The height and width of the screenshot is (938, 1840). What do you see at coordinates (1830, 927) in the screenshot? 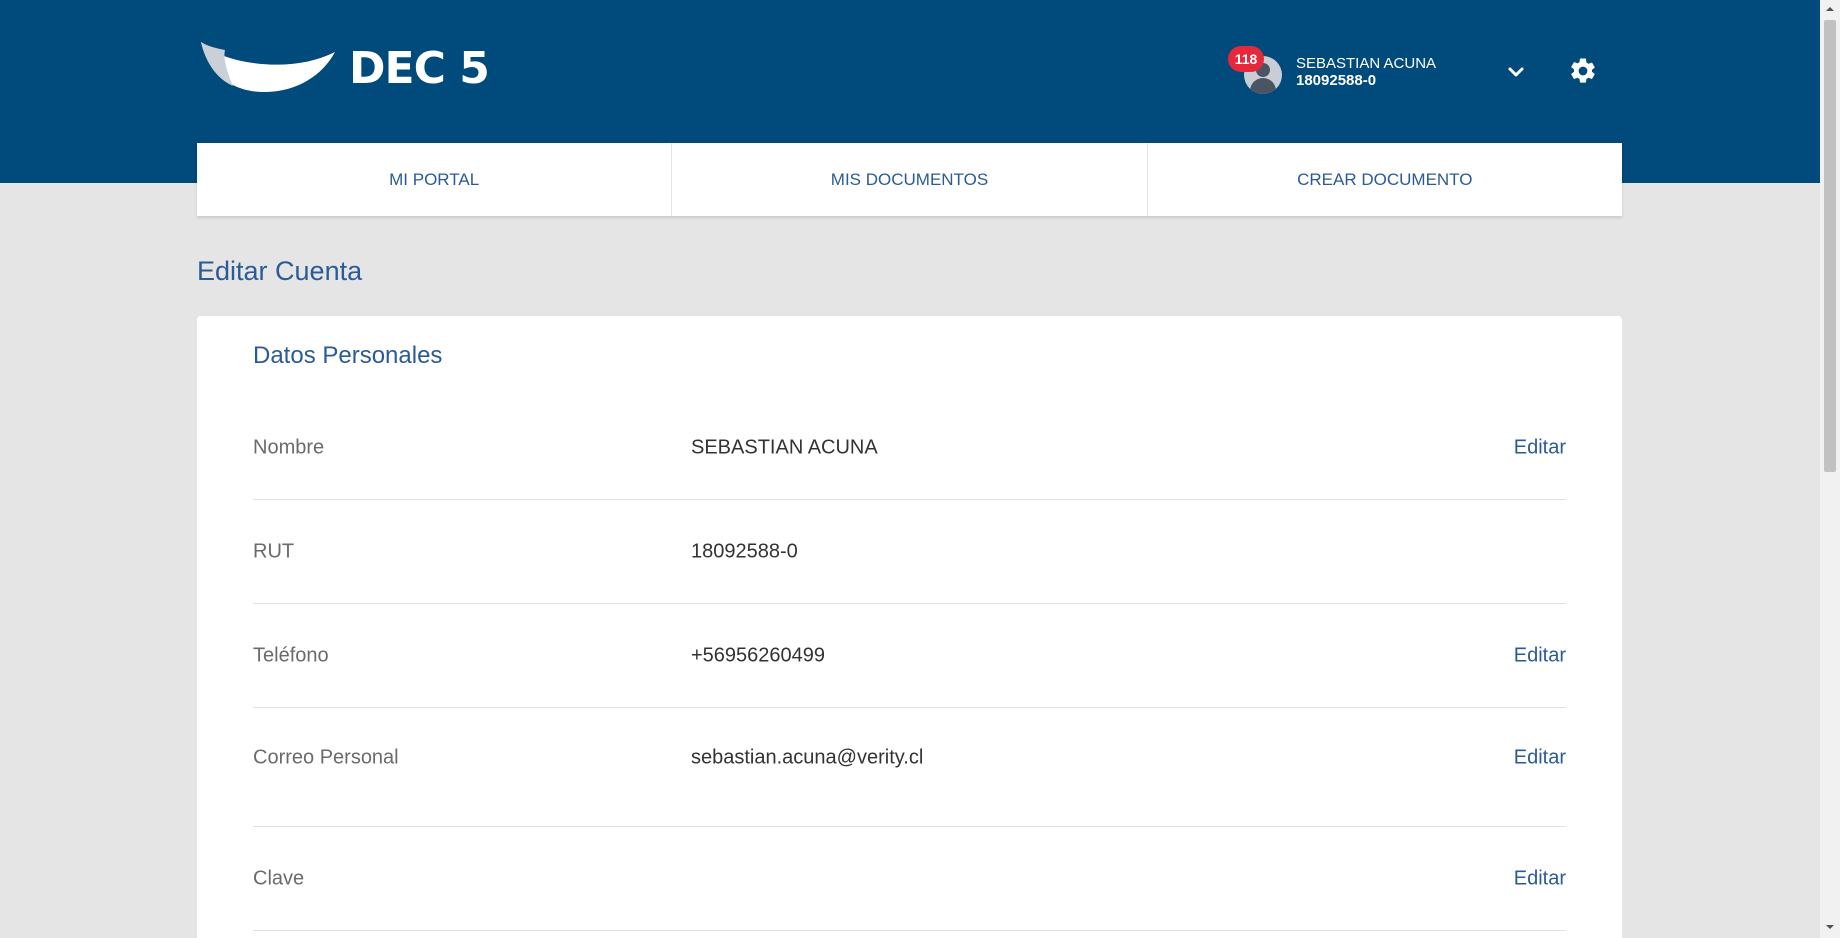
I see `scroll-down-icon` at bounding box center [1830, 927].